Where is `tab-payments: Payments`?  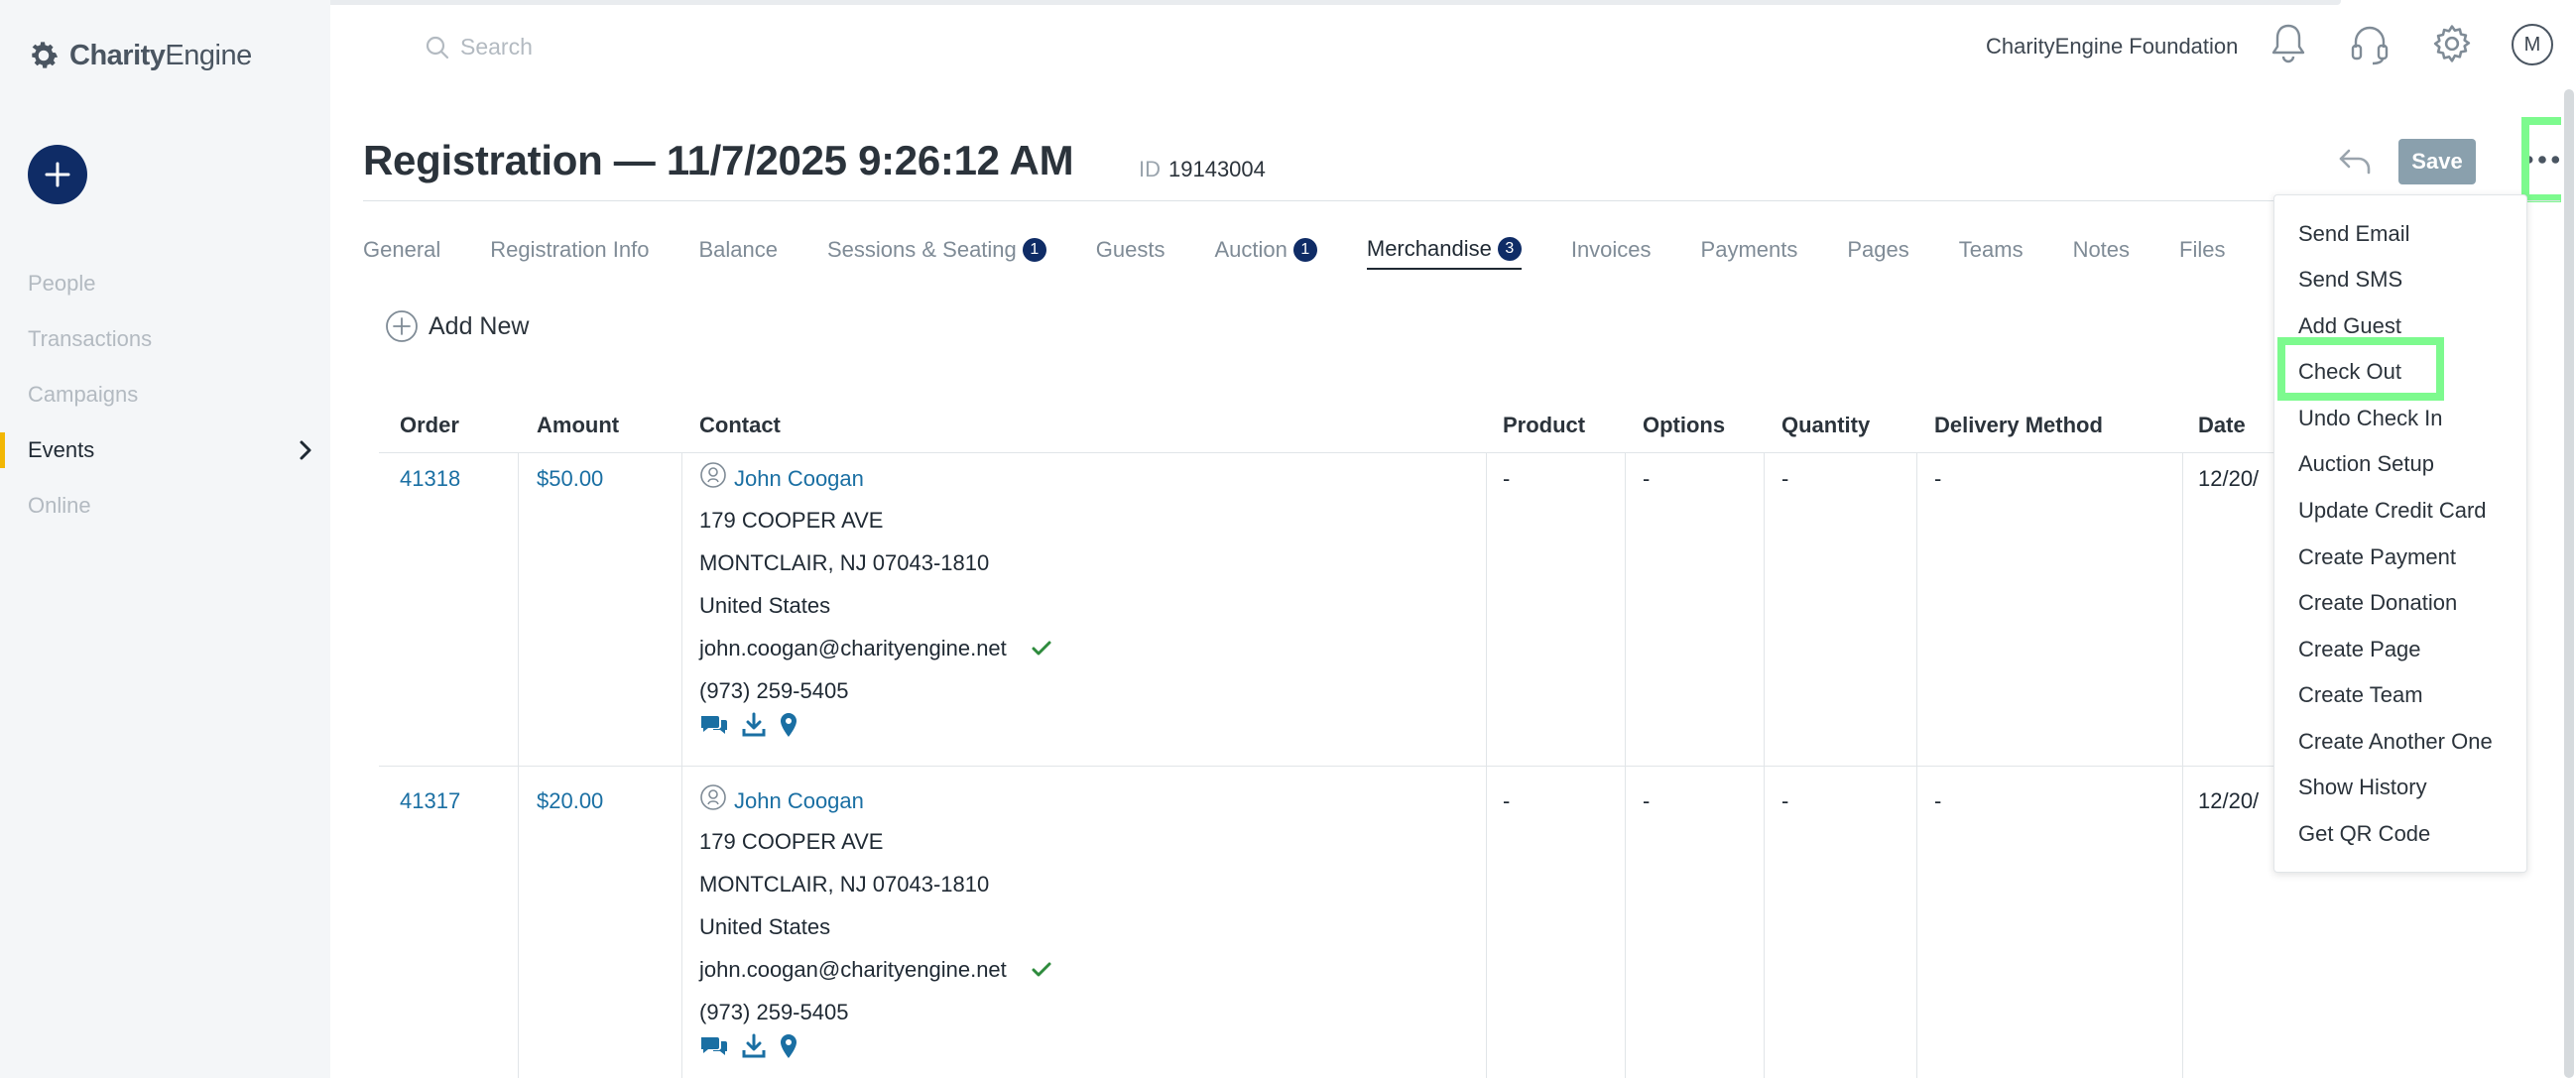
tab-payments: Payments is located at coordinates (1749, 253).